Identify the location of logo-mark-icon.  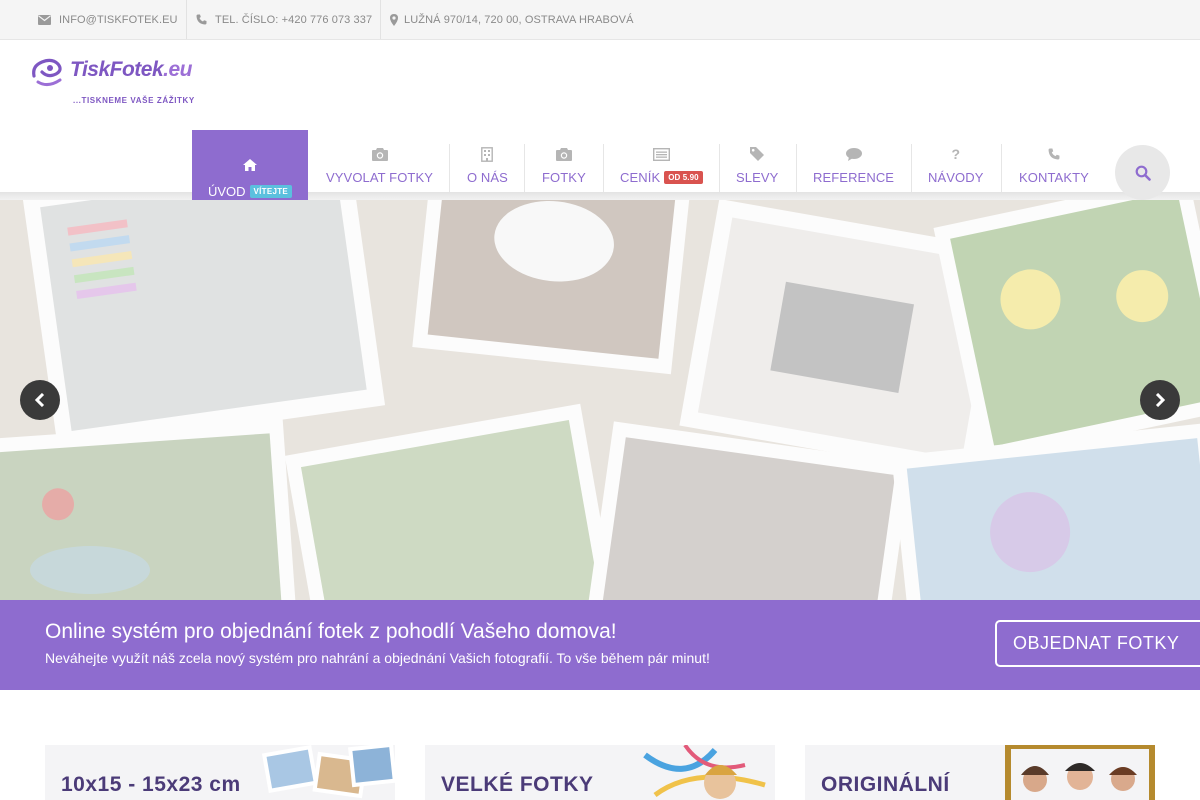
(47, 72).